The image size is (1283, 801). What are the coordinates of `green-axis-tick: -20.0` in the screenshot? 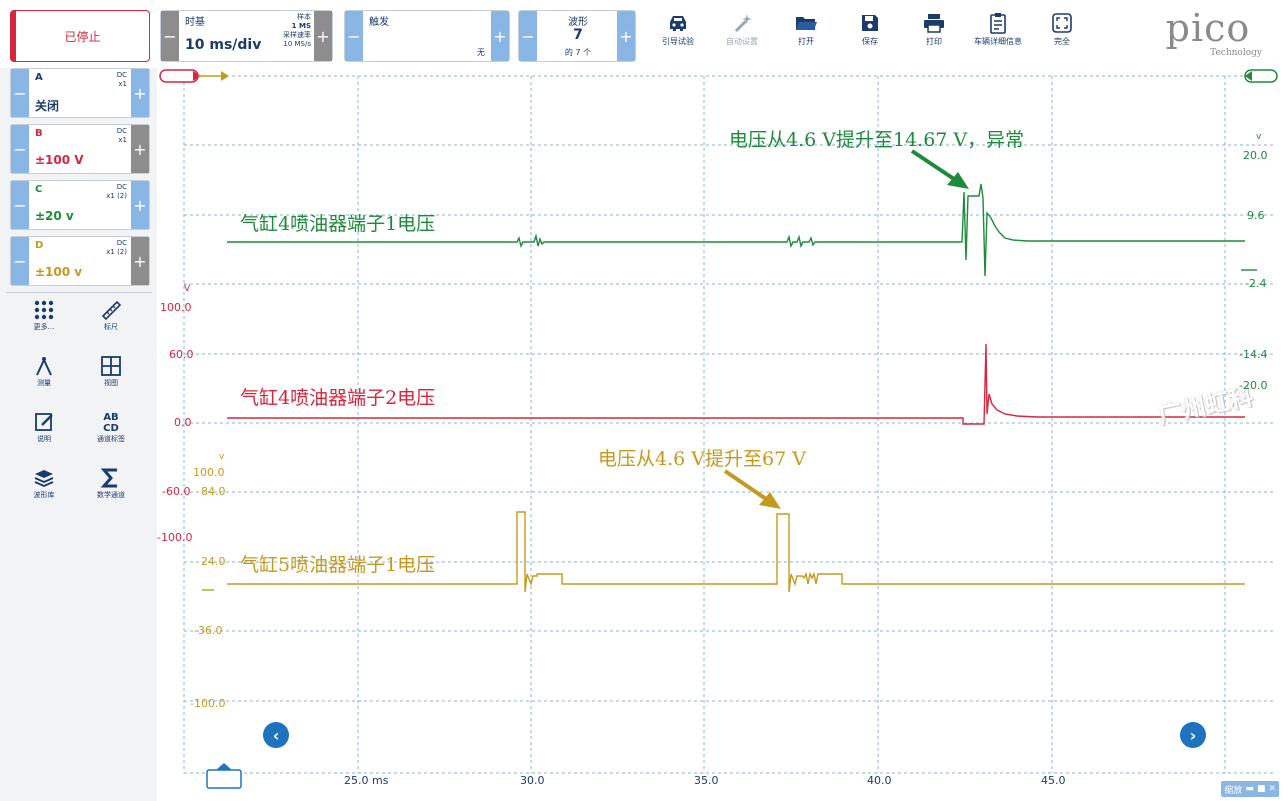 It's located at (1253, 385).